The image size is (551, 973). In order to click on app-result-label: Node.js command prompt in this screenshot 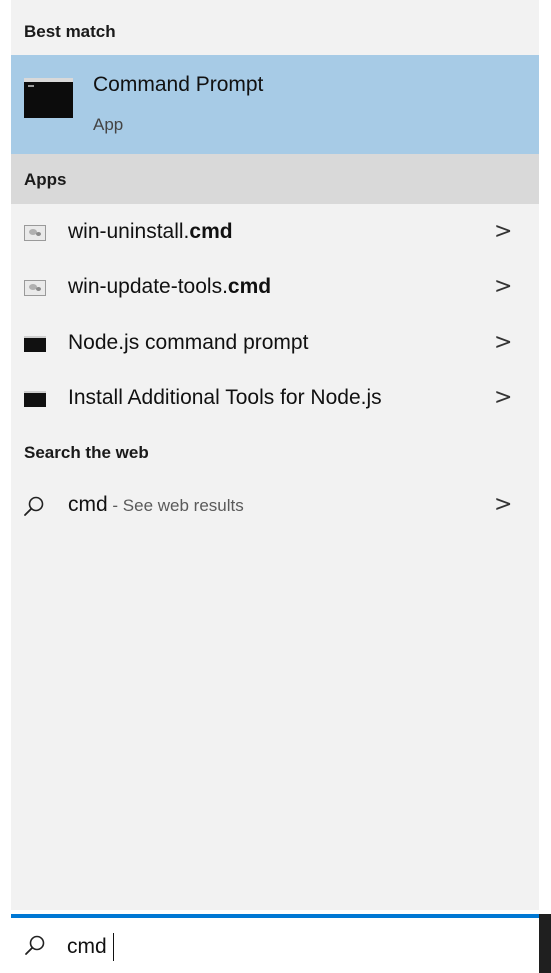, I will do `click(188, 342)`.